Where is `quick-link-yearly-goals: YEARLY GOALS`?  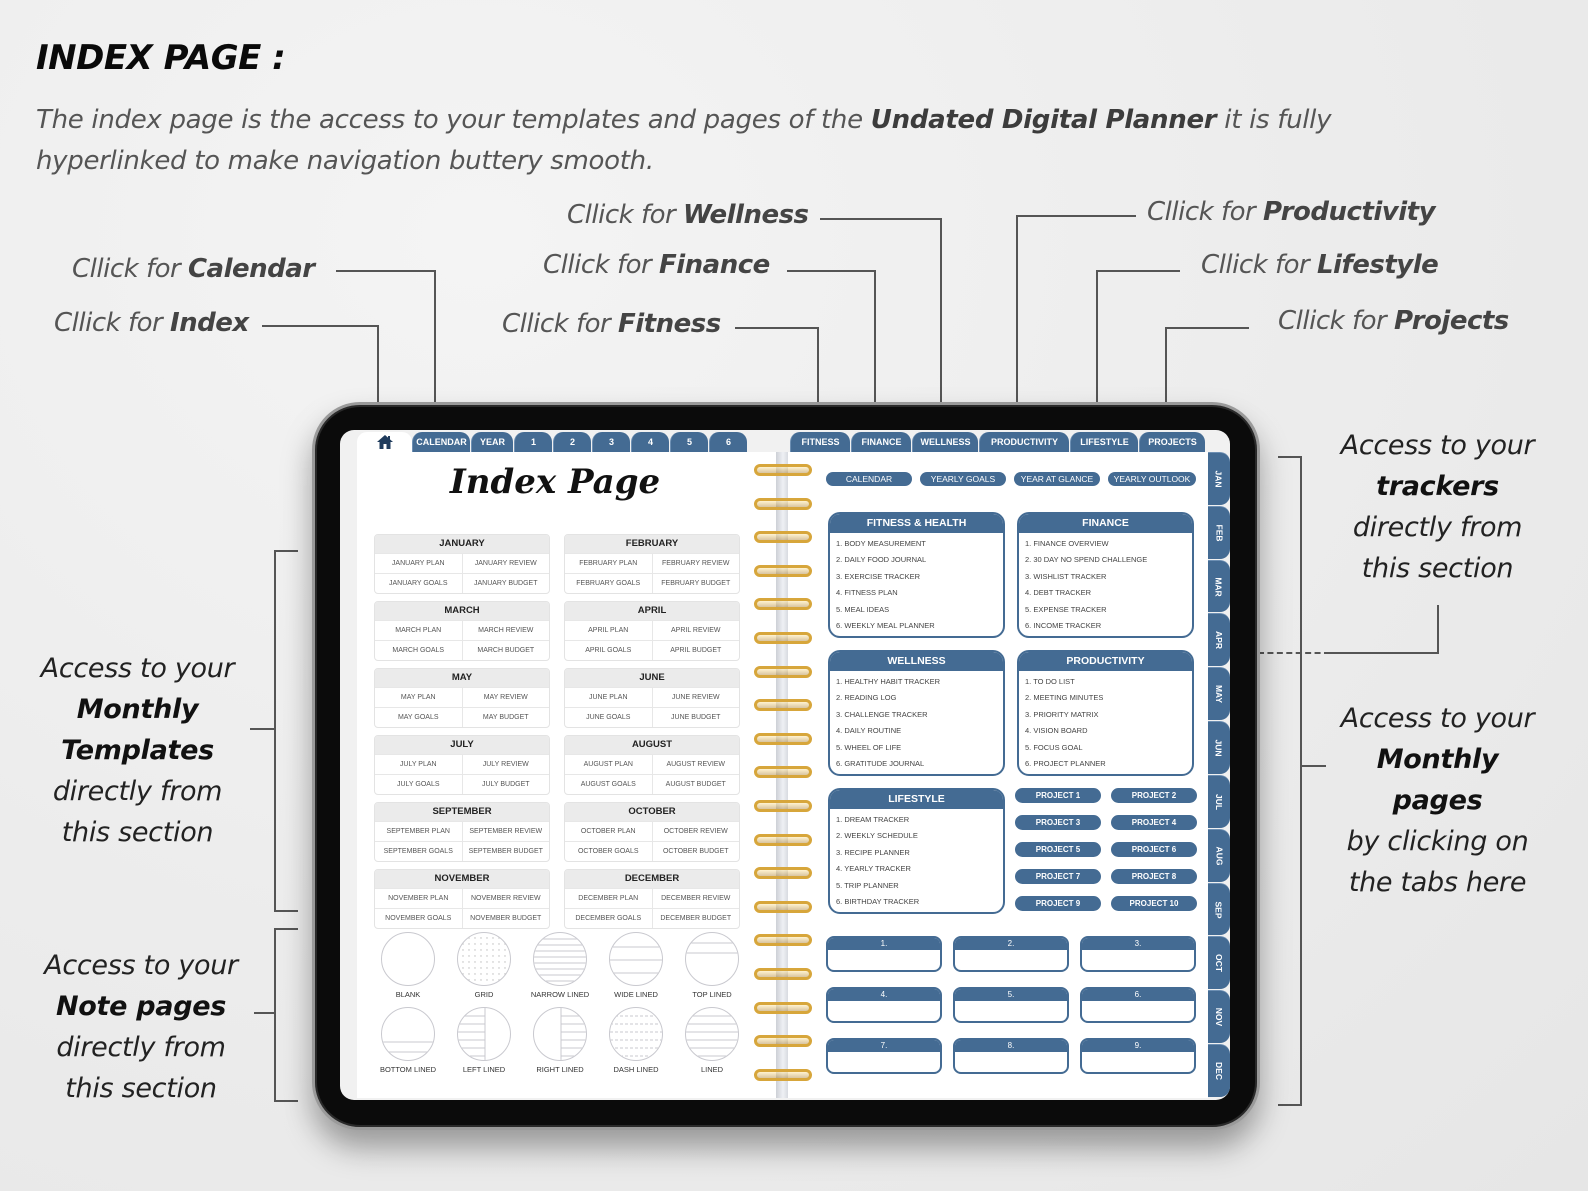 quick-link-yearly-goals: YEARLY GOALS is located at coordinates (963, 479).